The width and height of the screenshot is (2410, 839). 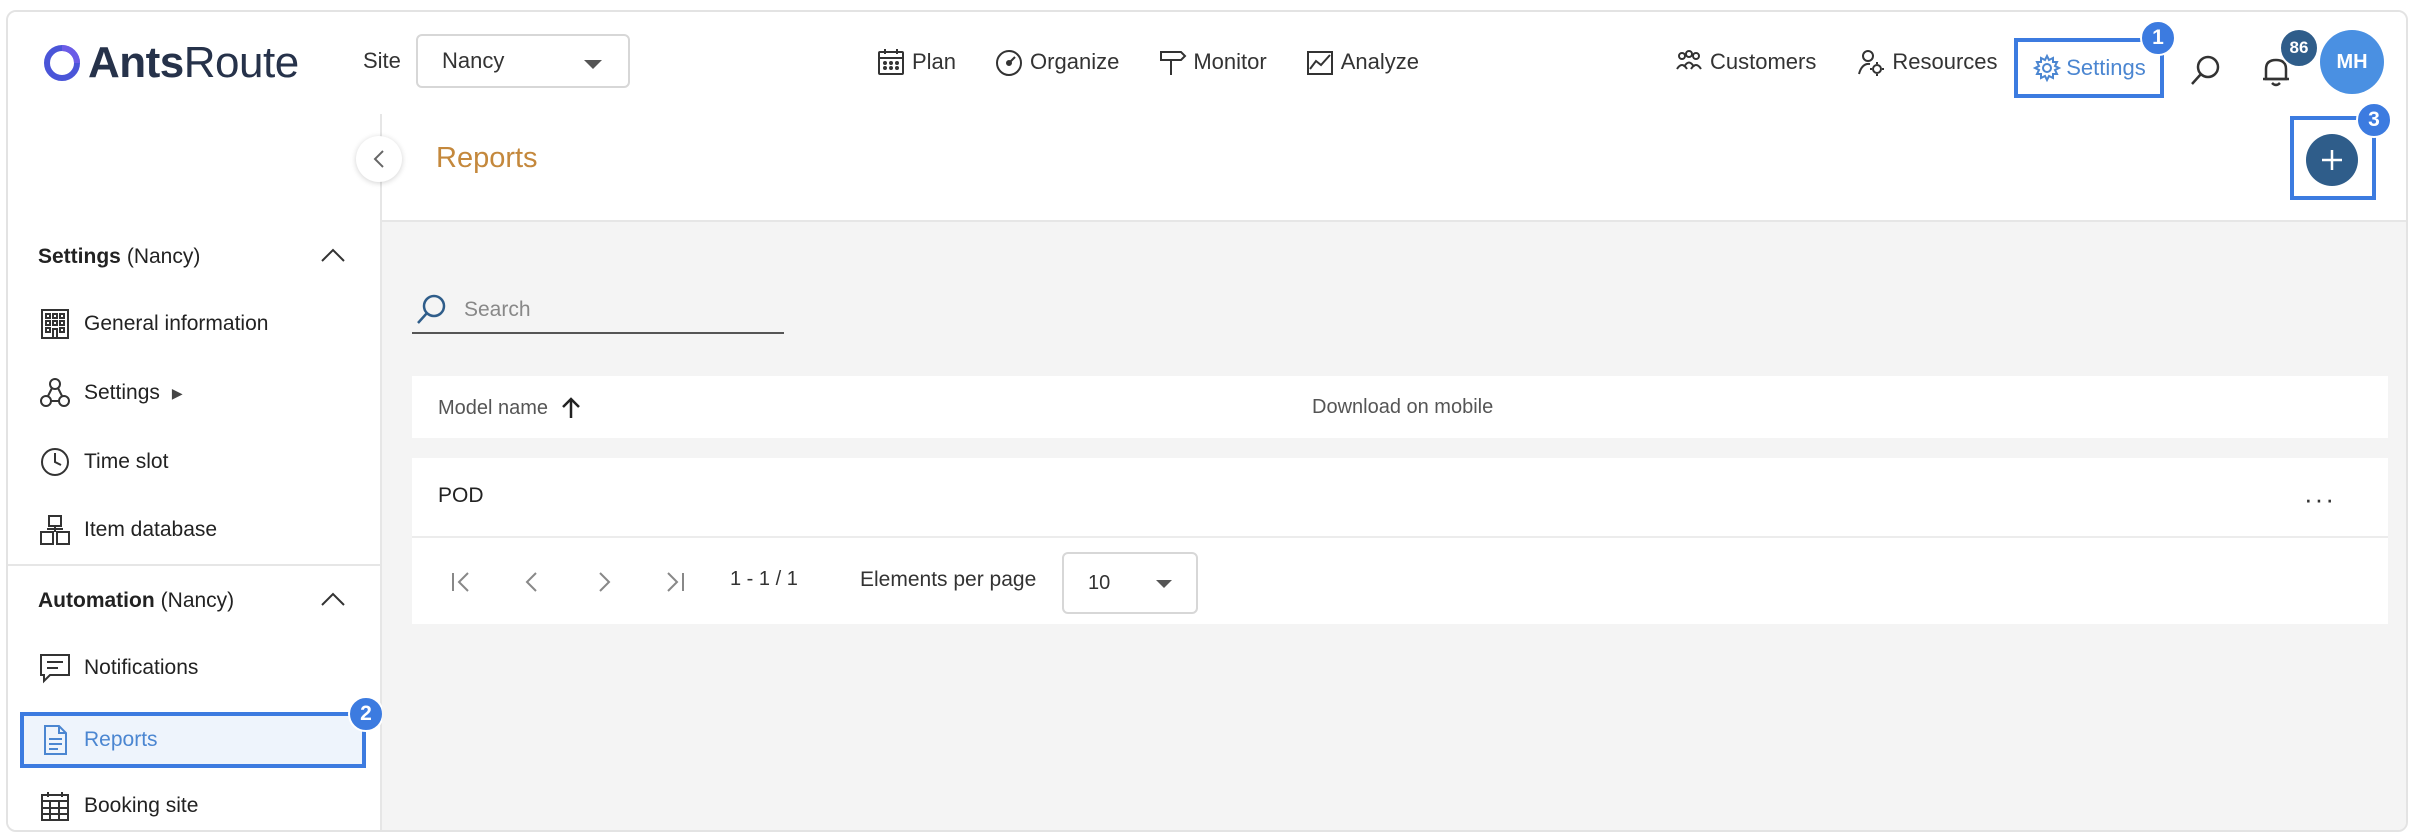 I want to click on nav-plan-label: Plan, so click(x=934, y=61).